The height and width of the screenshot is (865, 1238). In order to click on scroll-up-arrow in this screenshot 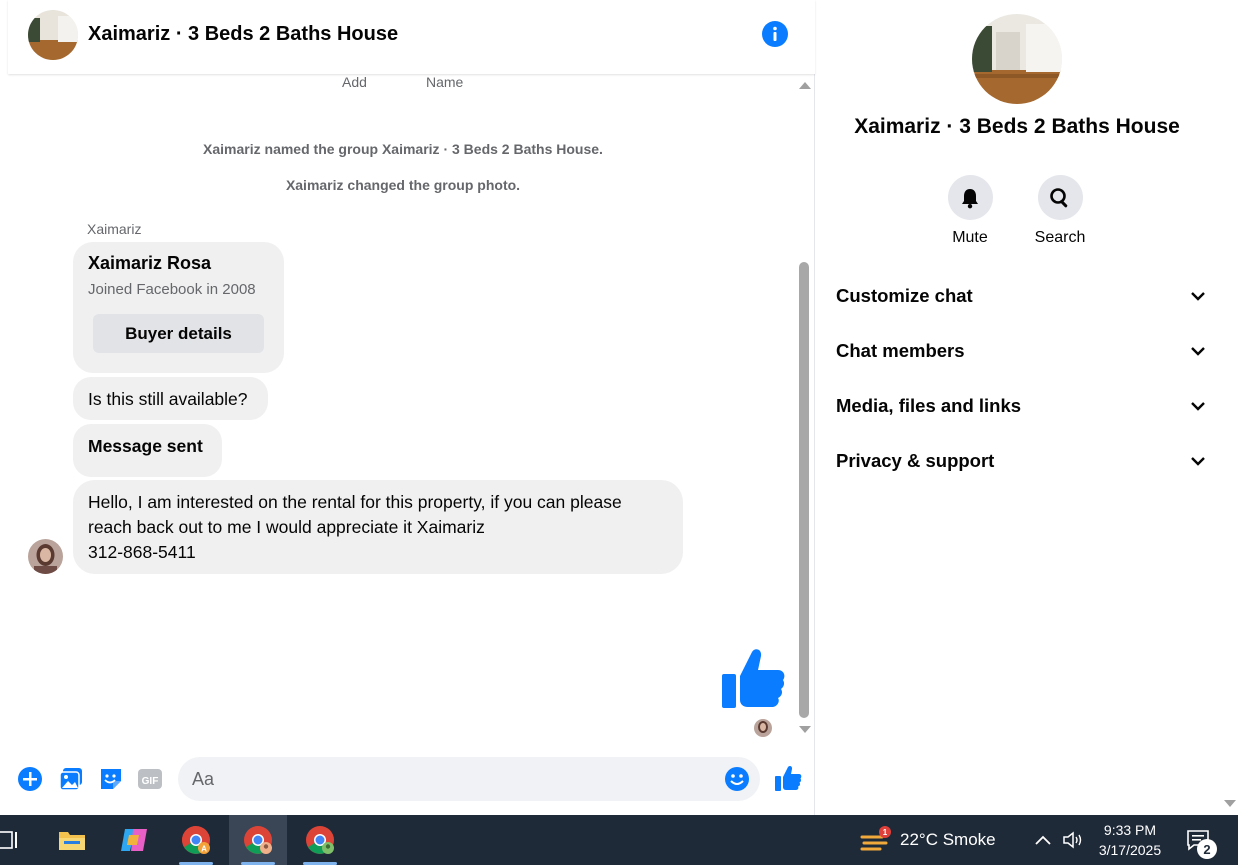, I will do `click(805, 85)`.